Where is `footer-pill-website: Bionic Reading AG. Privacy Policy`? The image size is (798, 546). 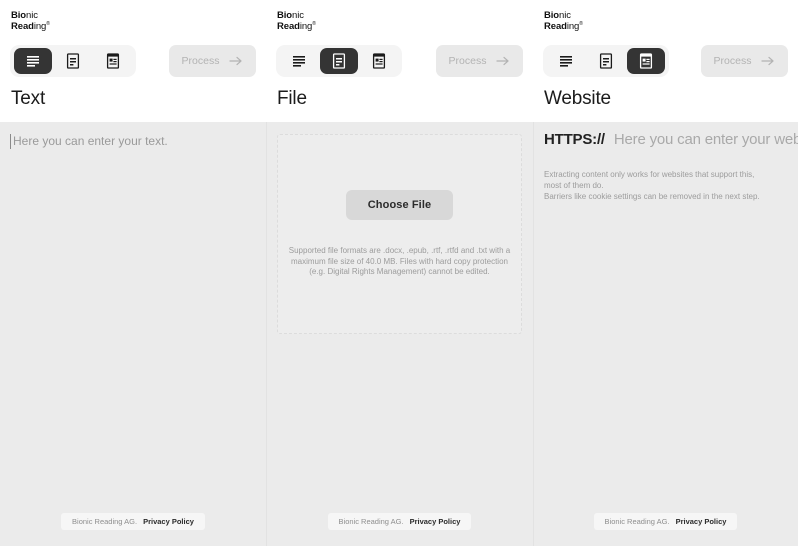
footer-pill-website: Bionic Reading AG. Privacy Policy is located at coordinates (665, 521).